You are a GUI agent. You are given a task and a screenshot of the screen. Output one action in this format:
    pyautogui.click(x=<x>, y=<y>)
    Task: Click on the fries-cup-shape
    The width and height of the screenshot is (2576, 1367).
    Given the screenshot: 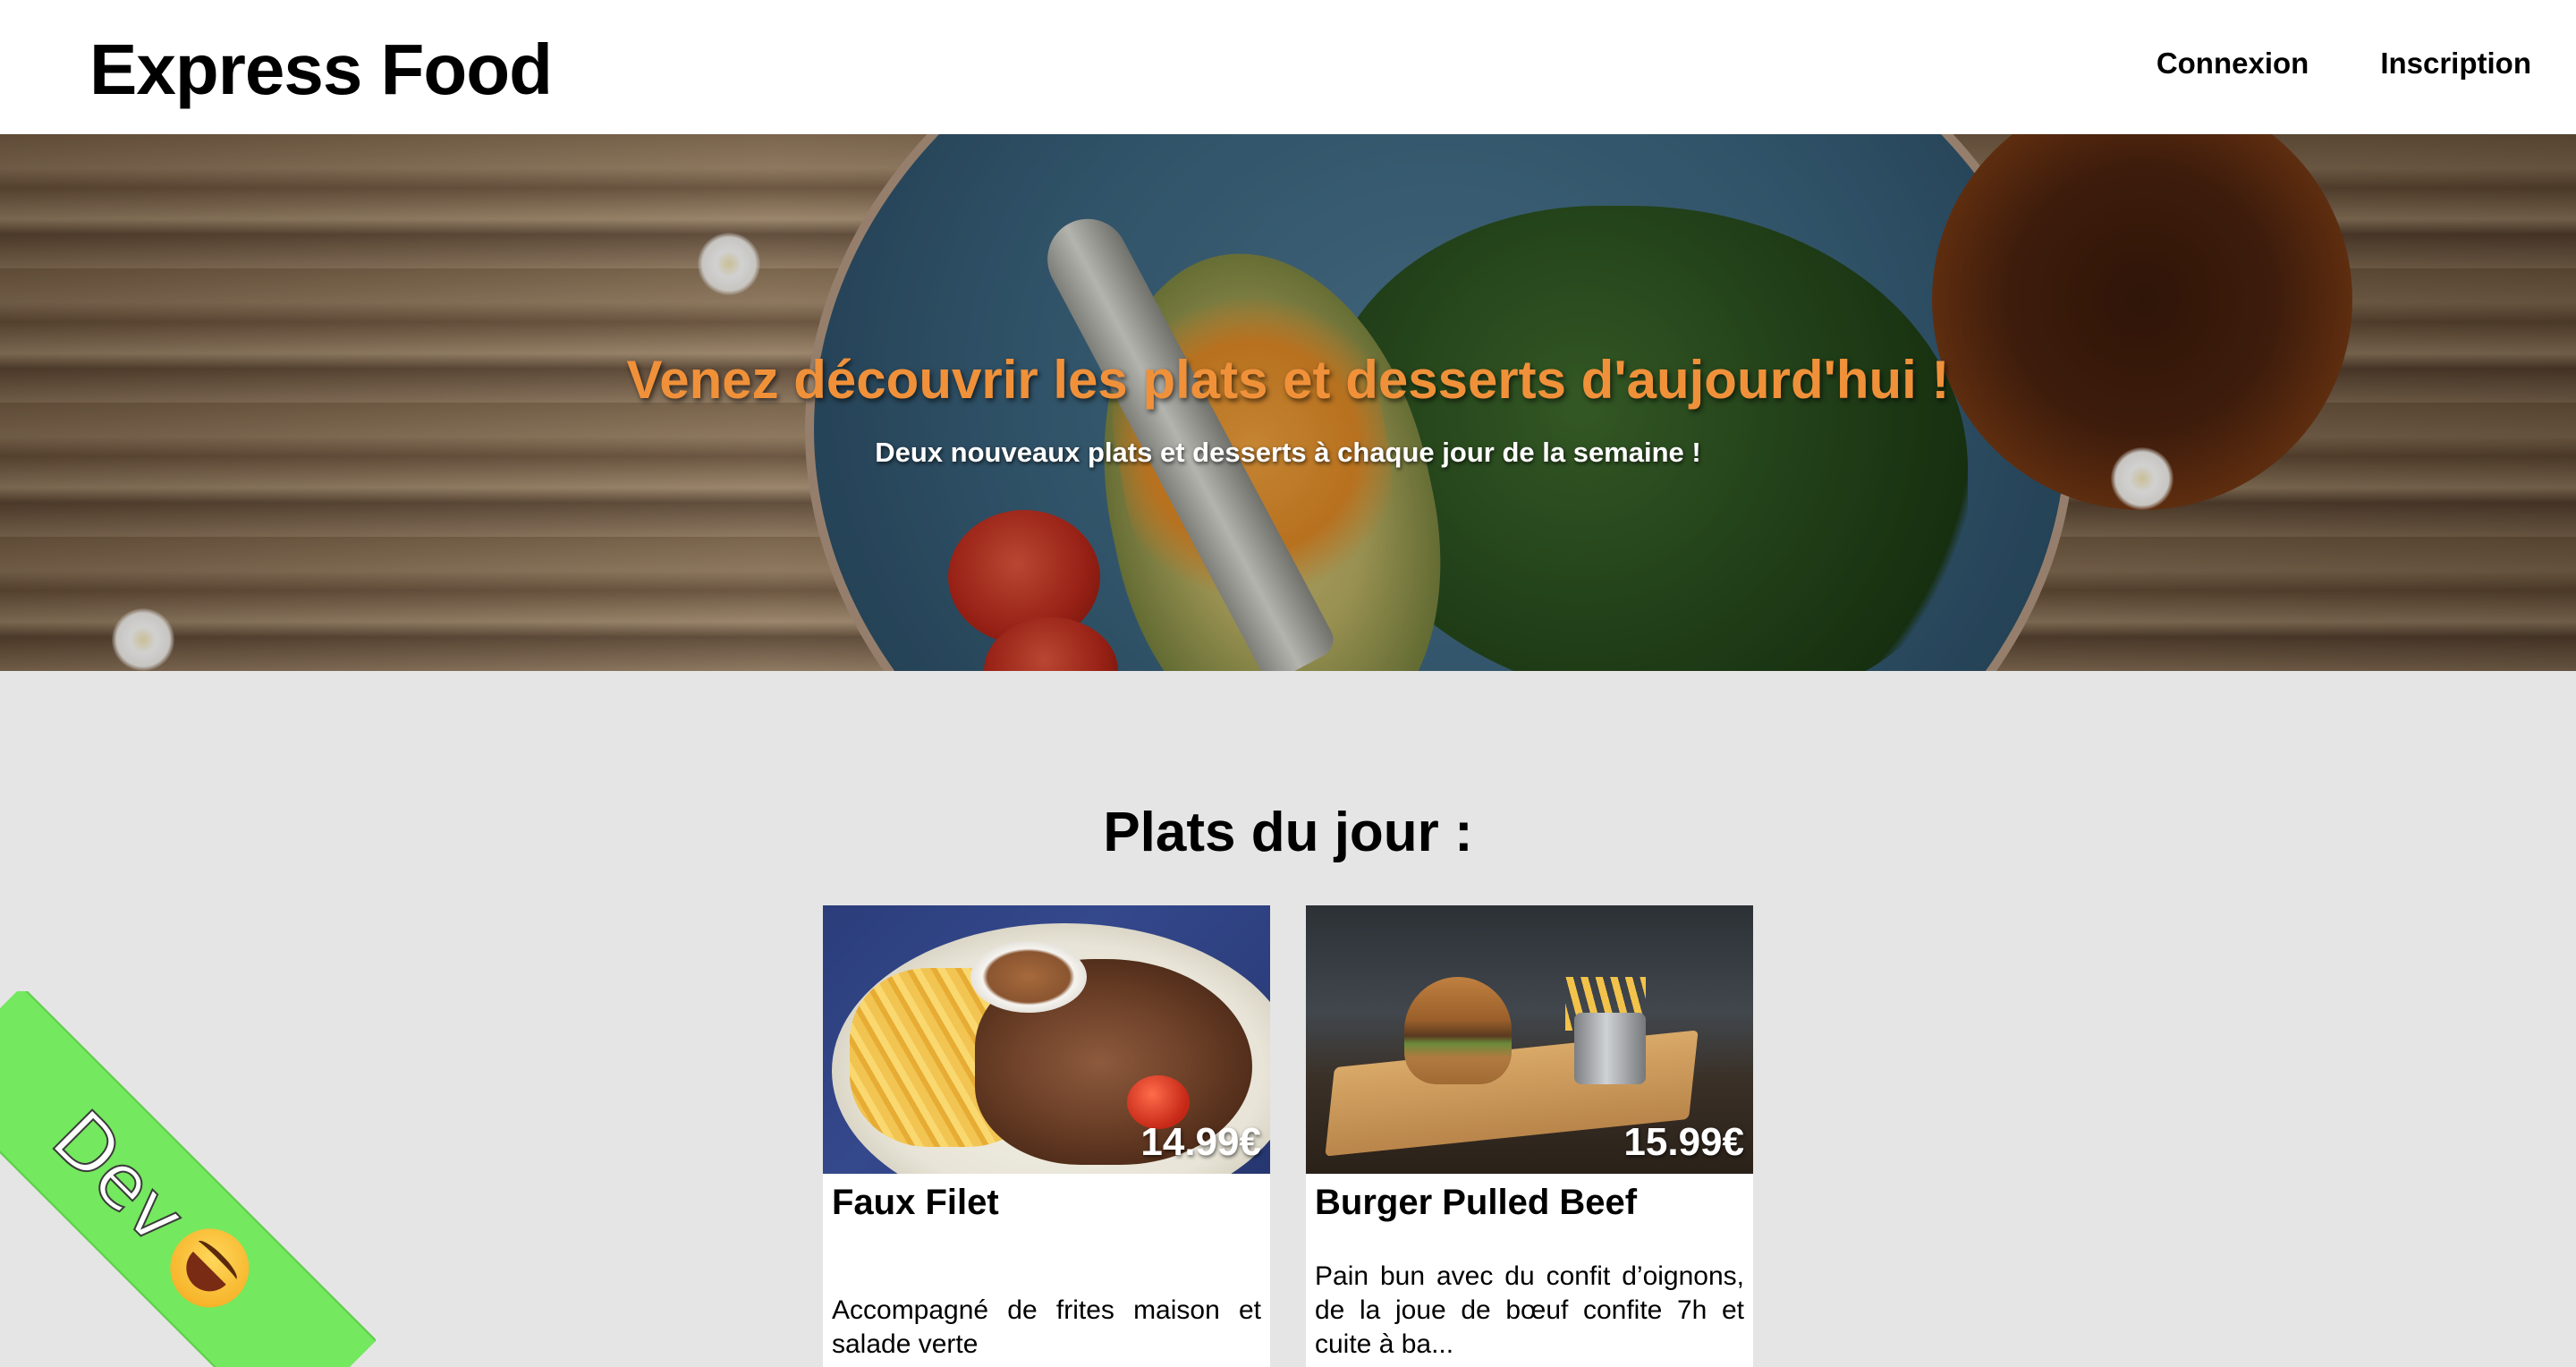 What is the action you would take?
    pyautogui.click(x=1610, y=1048)
    